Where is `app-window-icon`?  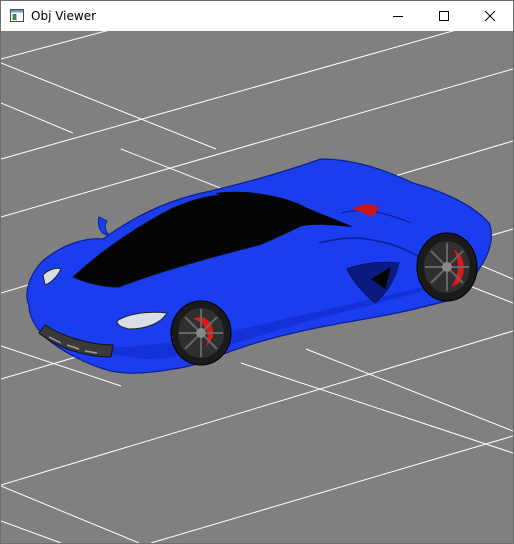
app-window-icon is located at coordinates (17, 15).